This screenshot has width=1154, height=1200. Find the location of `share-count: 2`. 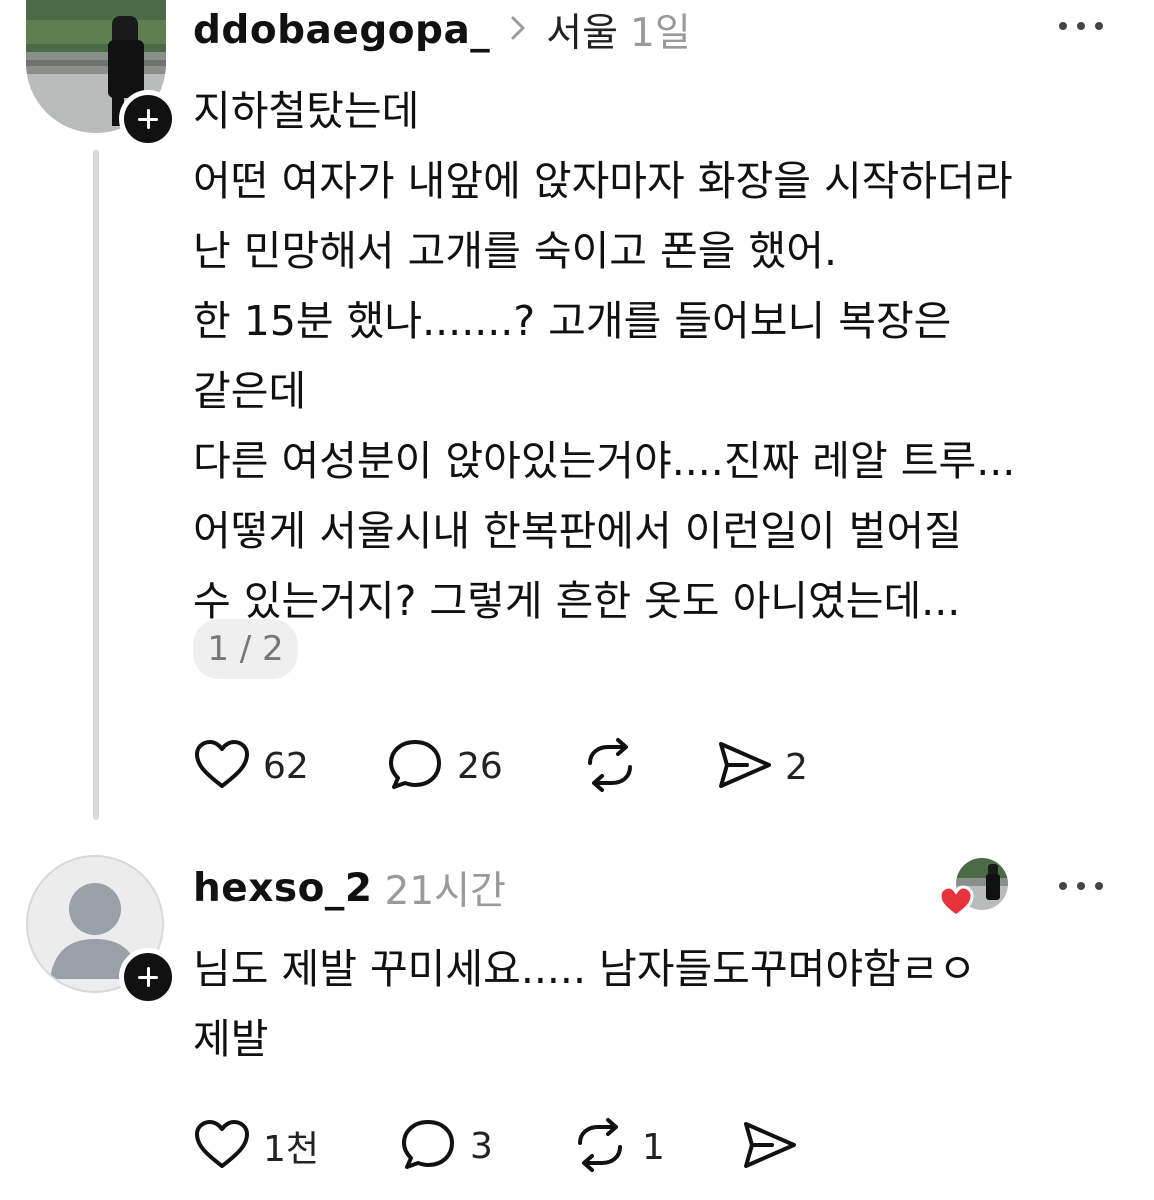

share-count: 2 is located at coordinates (796, 767).